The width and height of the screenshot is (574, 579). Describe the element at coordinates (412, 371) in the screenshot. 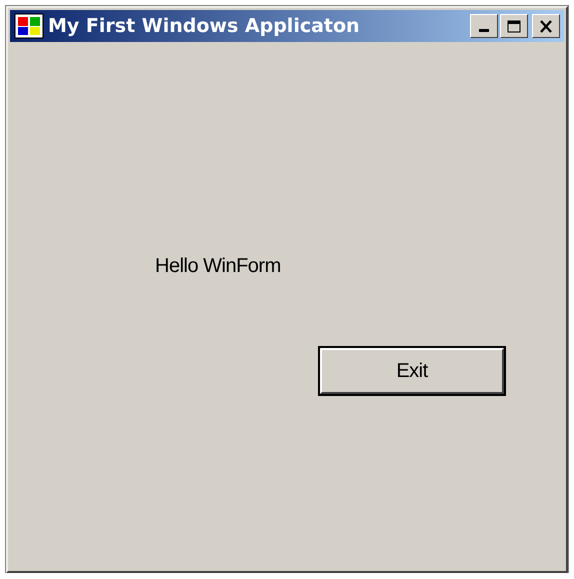

I see `exit-button: Exit` at that location.